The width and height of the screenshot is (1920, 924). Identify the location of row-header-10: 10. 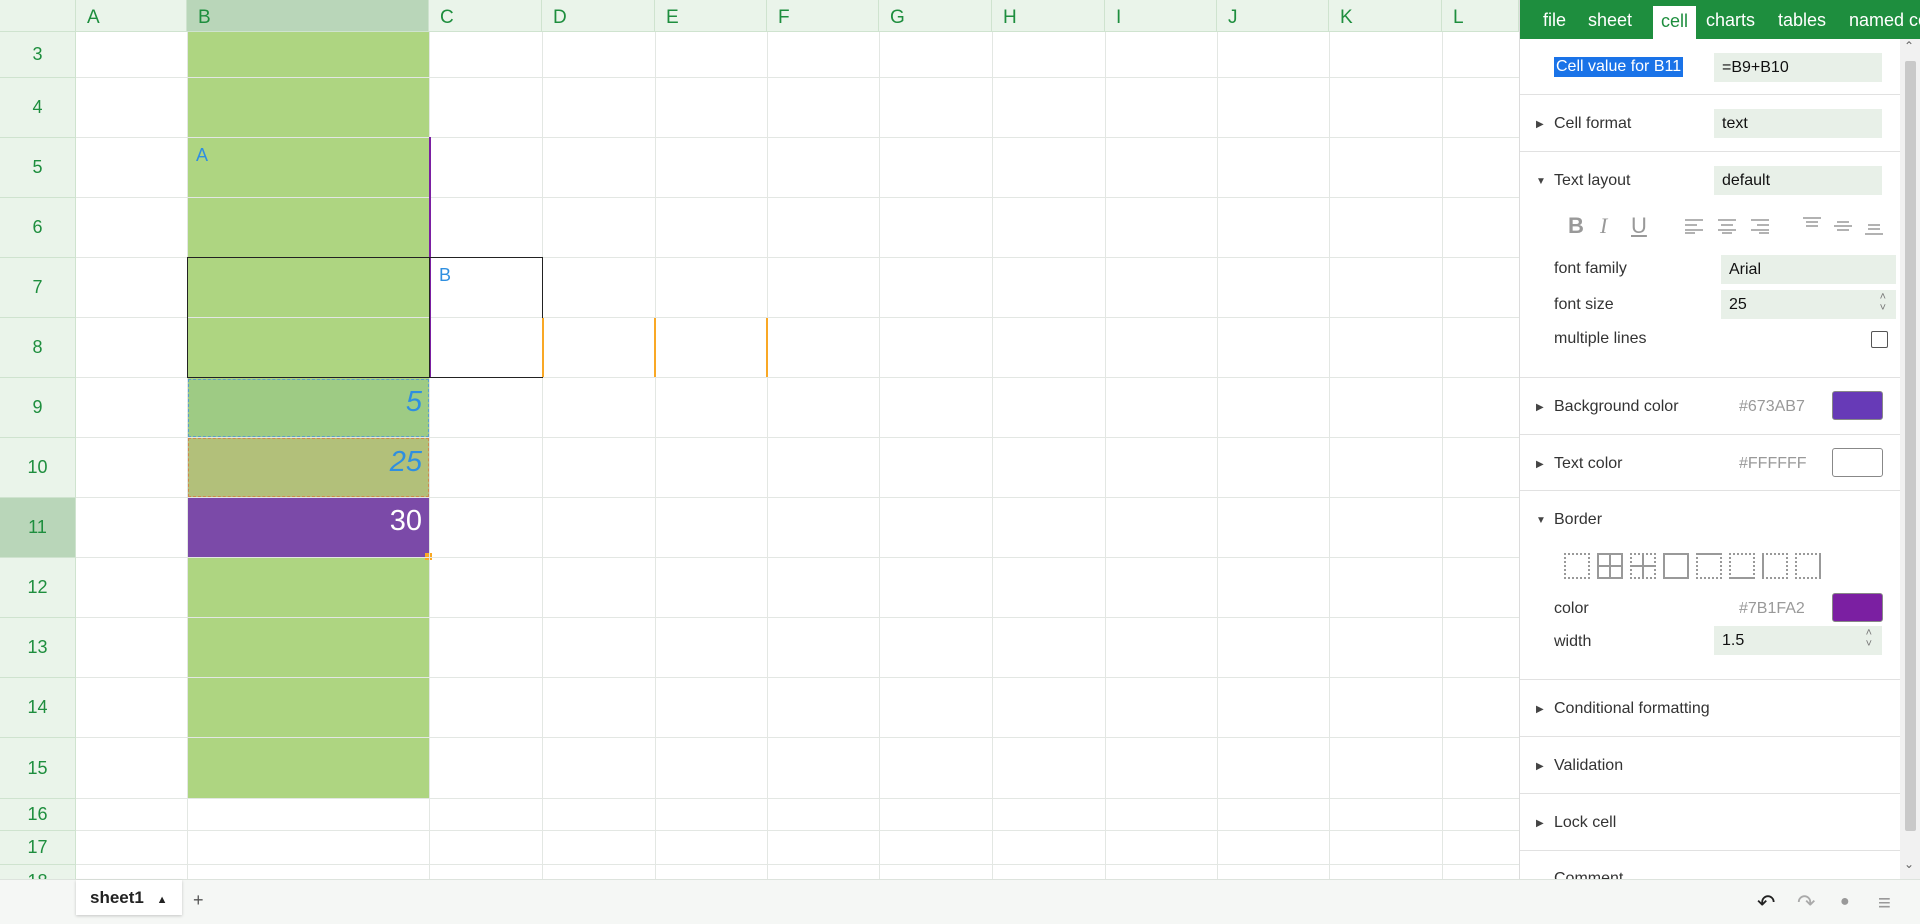
(38, 468).